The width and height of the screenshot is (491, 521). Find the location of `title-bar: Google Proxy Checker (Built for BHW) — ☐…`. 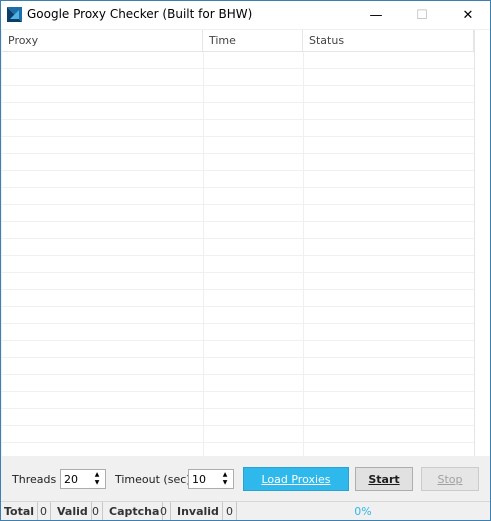

title-bar: Google Proxy Checker (Built for BHW) — ☐… is located at coordinates (245, 15).